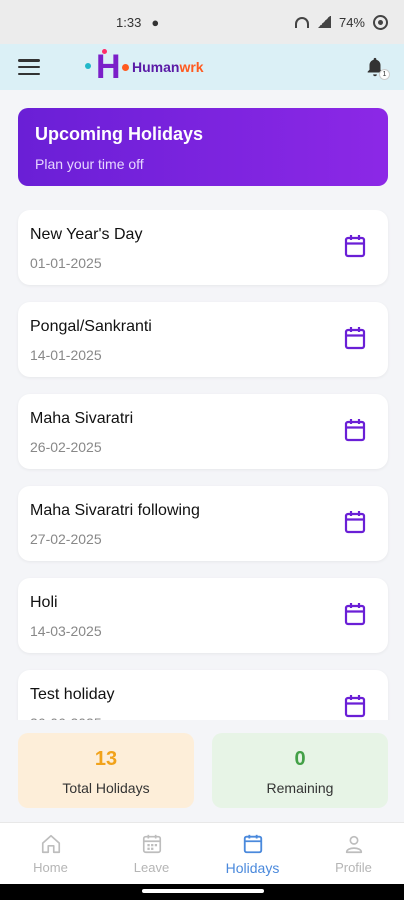  Describe the element at coordinates (86, 234) in the screenshot. I see `holiday-name: New Year's Day` at that location.